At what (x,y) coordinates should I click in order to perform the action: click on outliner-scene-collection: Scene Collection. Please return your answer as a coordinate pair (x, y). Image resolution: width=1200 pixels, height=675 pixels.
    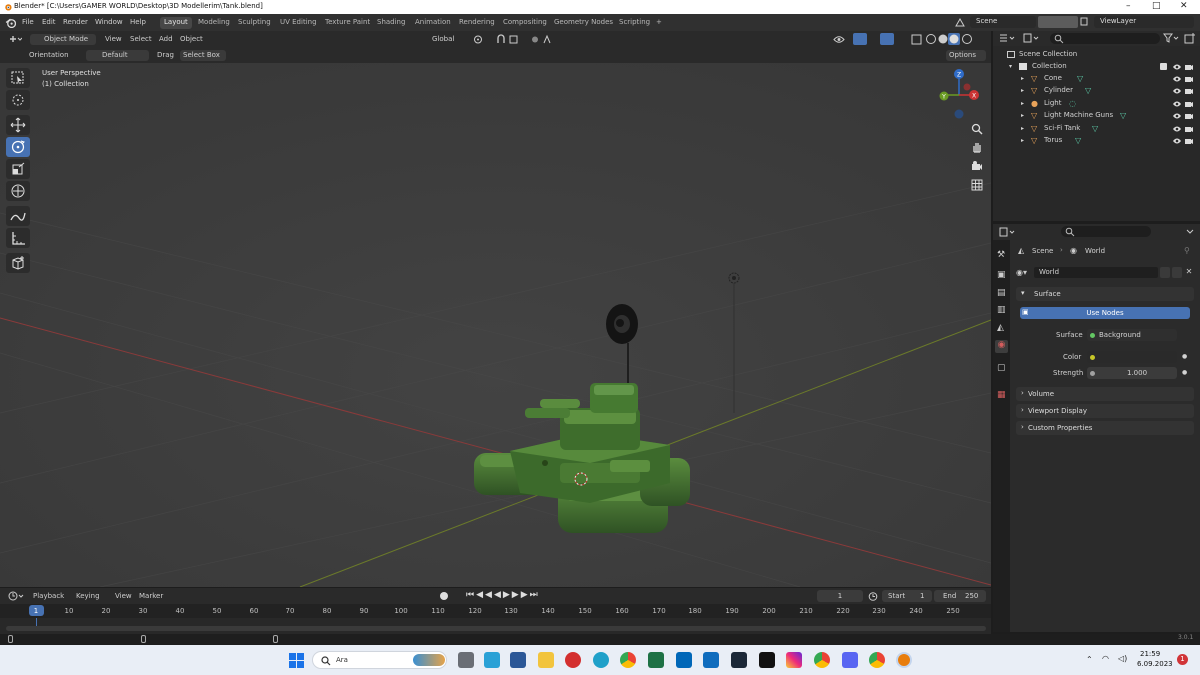
    Looking at the image, I should click on (1096, 55).